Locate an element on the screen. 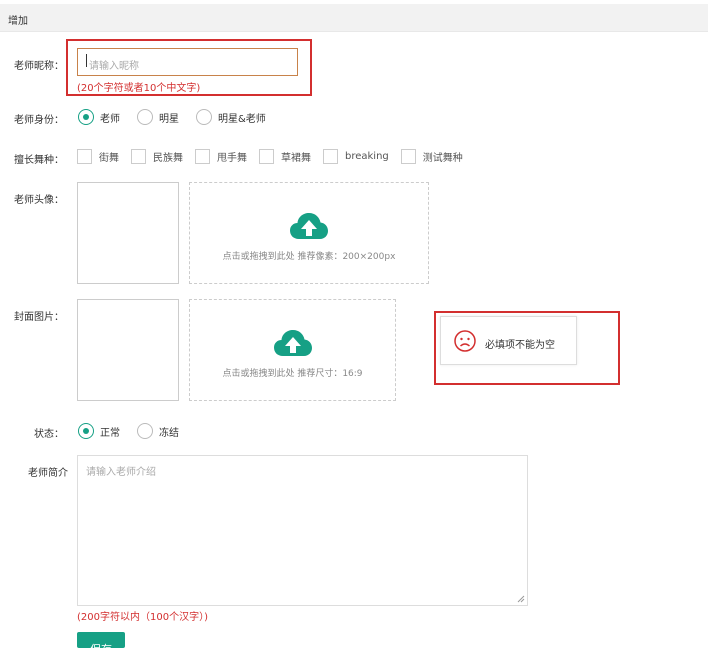 The image size is (708, 648). intro-label: 老师简介 is located at coordinates (48, 473).